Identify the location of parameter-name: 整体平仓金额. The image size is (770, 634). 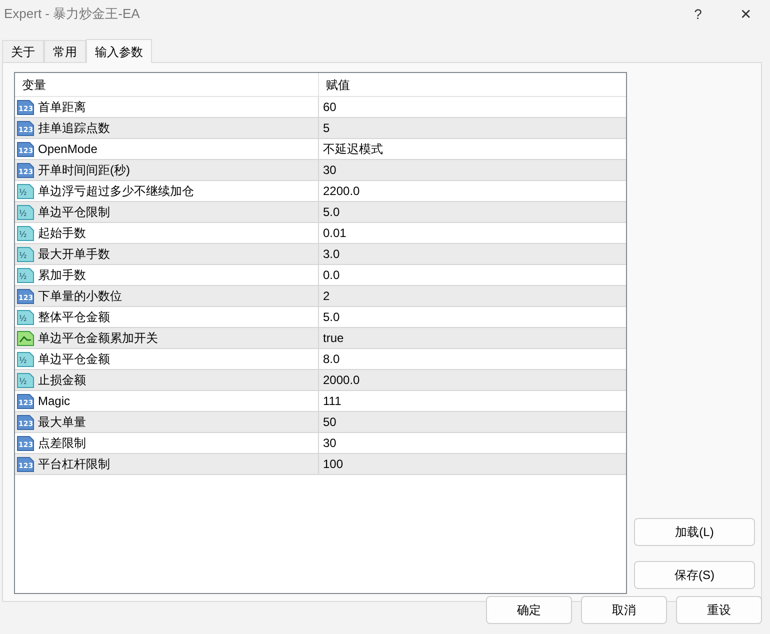
(74, 317).